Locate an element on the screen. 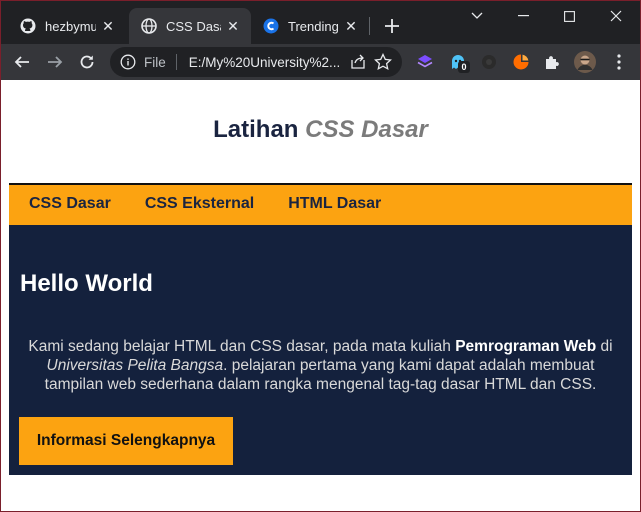 The image size is (641, 512). close-window-button is located at coordinates (616, 16).